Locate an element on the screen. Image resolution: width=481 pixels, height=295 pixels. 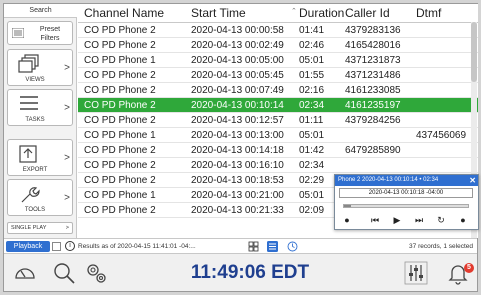
cell-caller-id: 6479285890 is located at coordinates (373, 150).